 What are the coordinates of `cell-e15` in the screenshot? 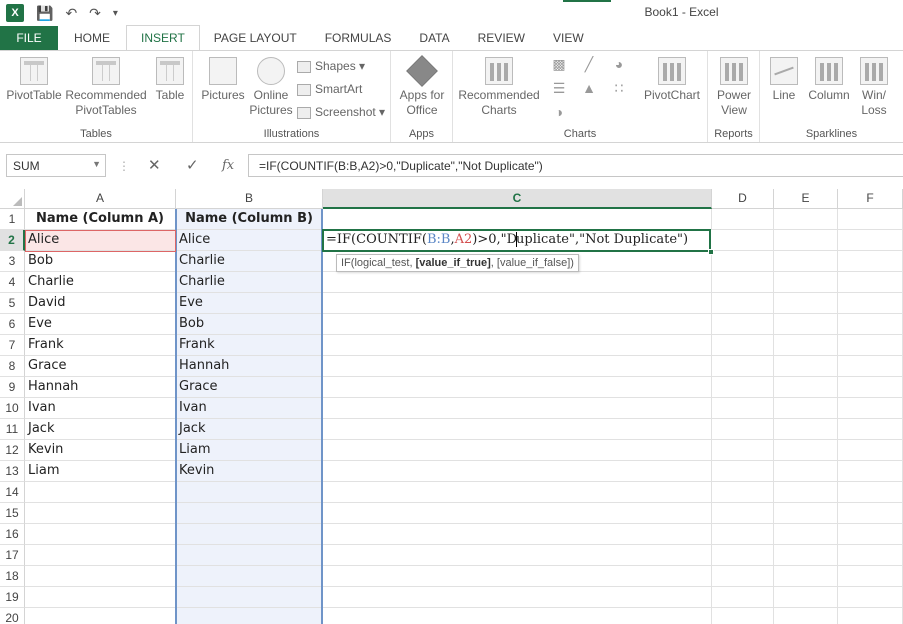 It's located at (806, 513).